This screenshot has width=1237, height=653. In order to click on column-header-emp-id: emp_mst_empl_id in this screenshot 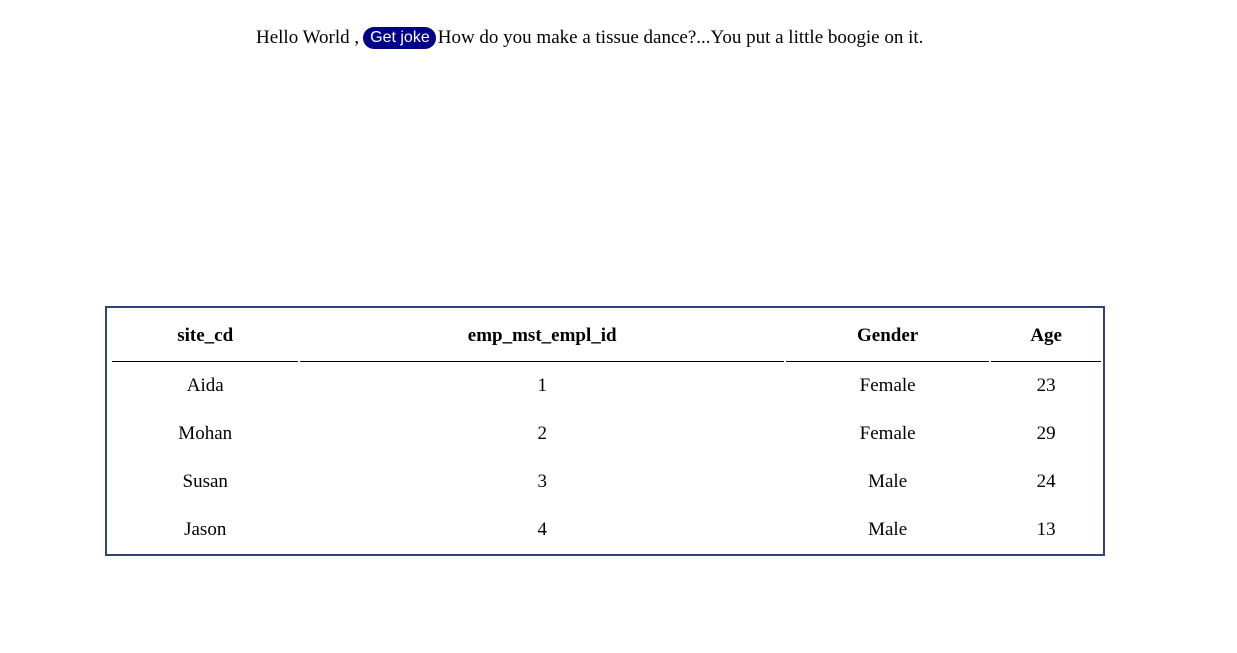, I will do `click(542, 336)`.